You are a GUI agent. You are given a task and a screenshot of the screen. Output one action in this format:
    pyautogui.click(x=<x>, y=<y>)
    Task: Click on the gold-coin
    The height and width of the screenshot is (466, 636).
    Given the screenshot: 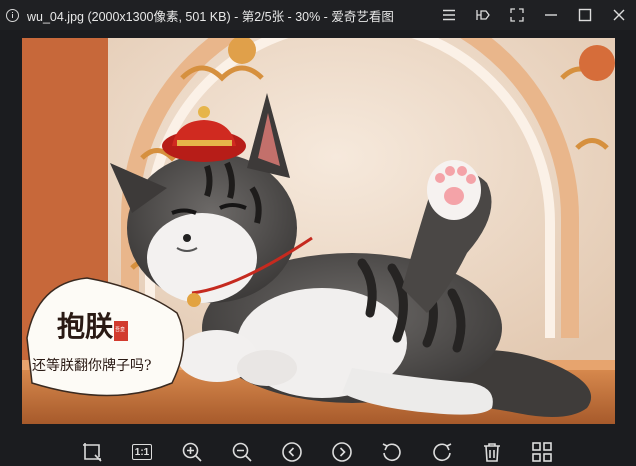 What is the action you would take?
    pyautogui.click(x=194, y=300)
    